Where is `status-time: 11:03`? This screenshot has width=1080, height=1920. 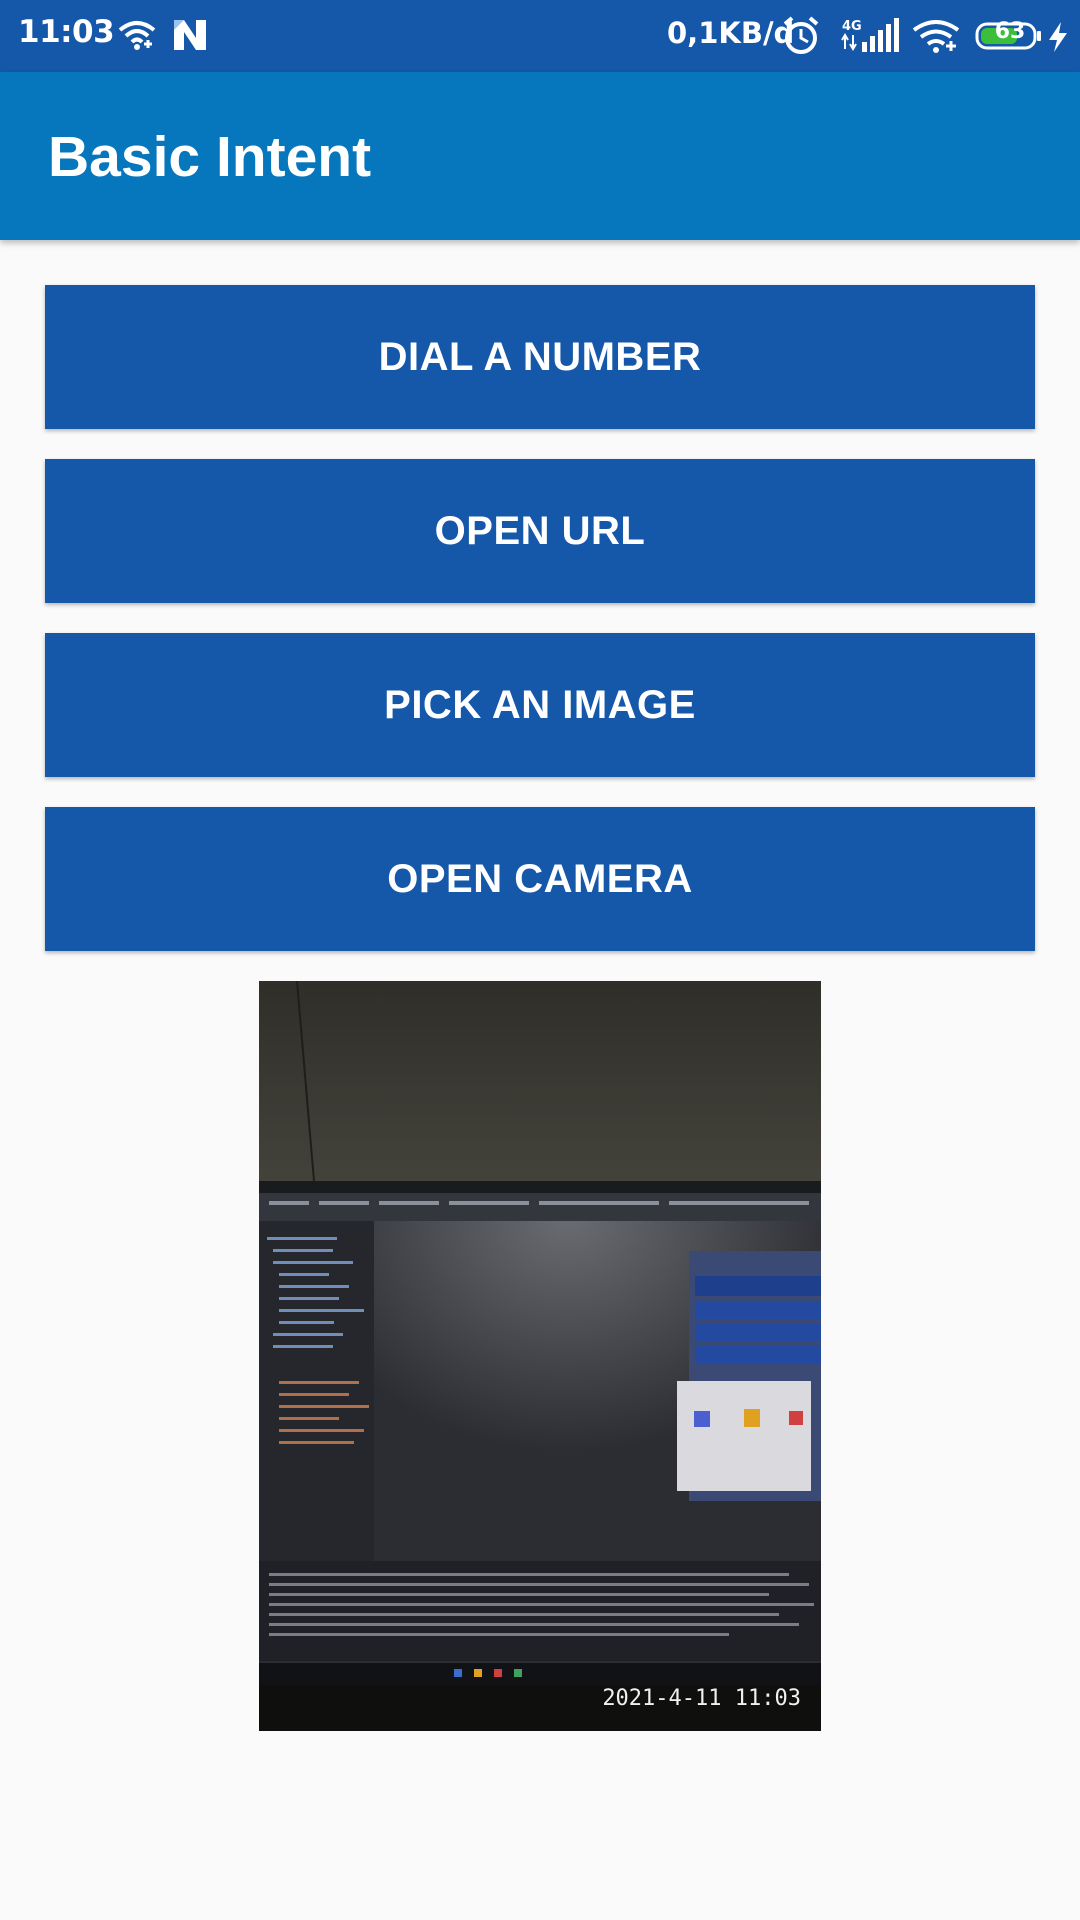
status-time: 11:03 is located at coordinates (66, 32).